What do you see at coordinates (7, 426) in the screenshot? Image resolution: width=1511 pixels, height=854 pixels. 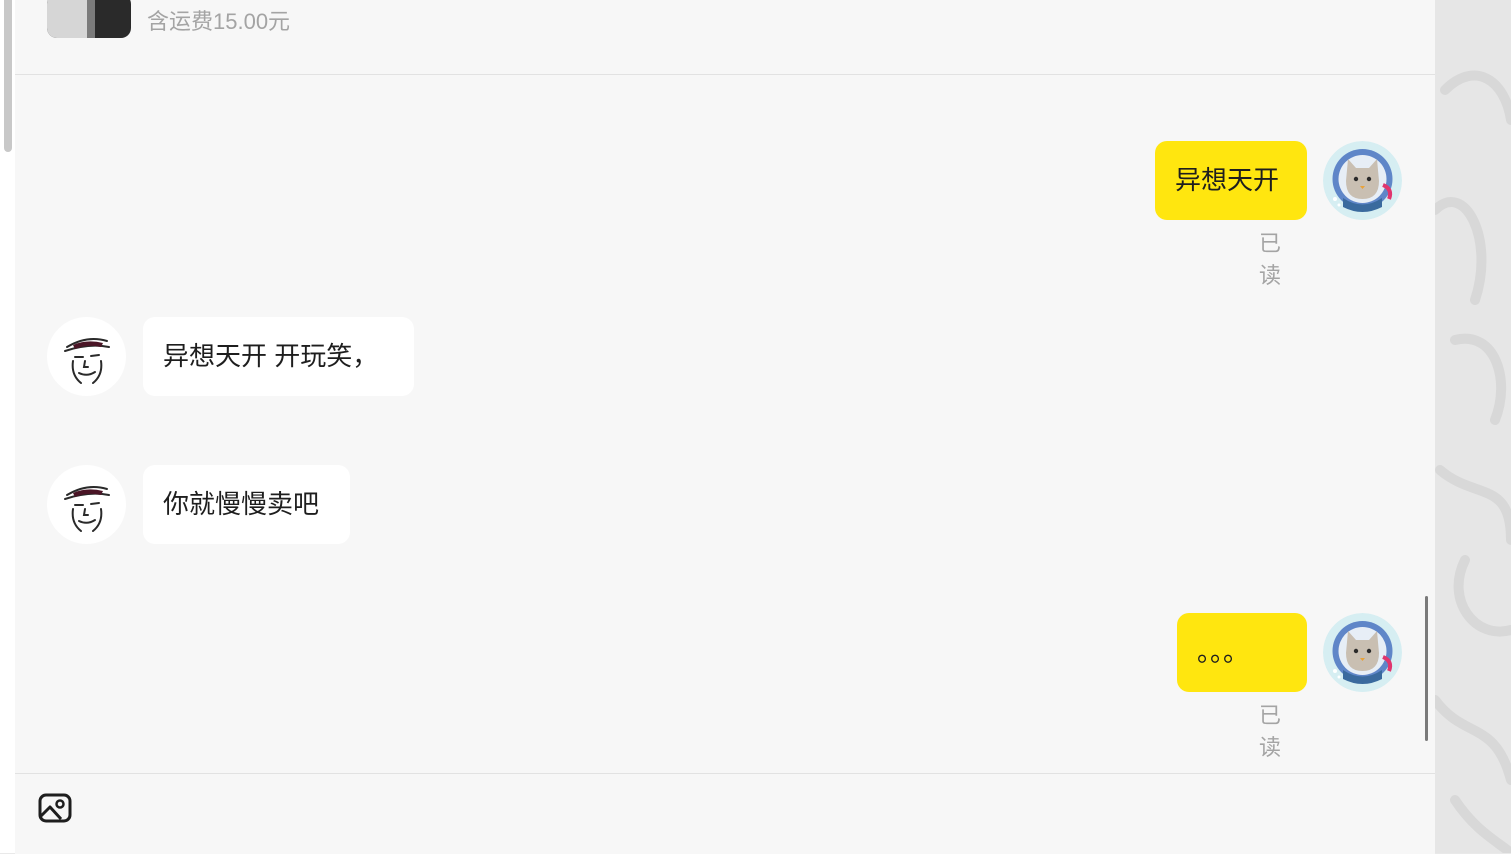 I see `left-edge-strip` at bounding box center [7, 426].